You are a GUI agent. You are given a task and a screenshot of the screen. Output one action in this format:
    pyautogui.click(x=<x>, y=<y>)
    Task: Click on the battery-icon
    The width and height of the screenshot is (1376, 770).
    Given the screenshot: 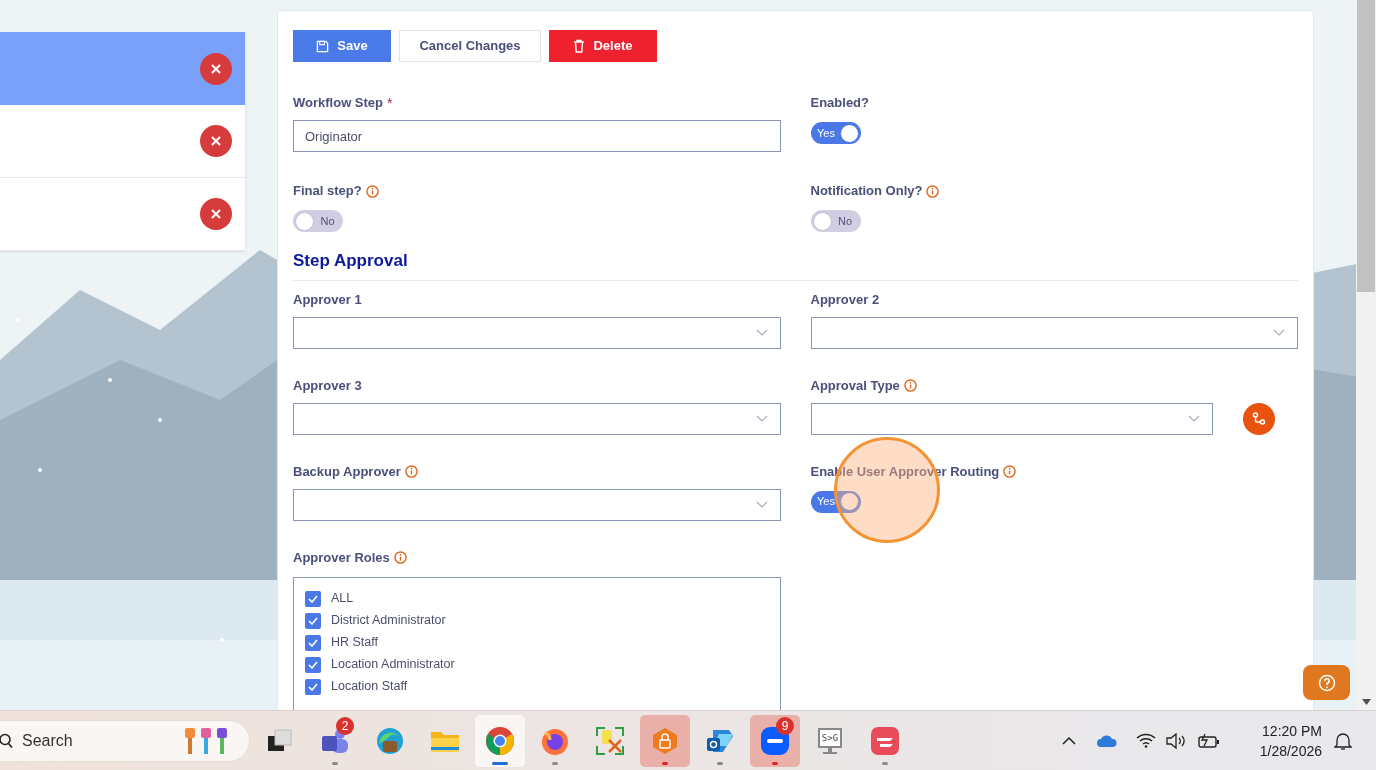 What is the action you would take?
    pyautogui.click(x=1209, y=740)
    